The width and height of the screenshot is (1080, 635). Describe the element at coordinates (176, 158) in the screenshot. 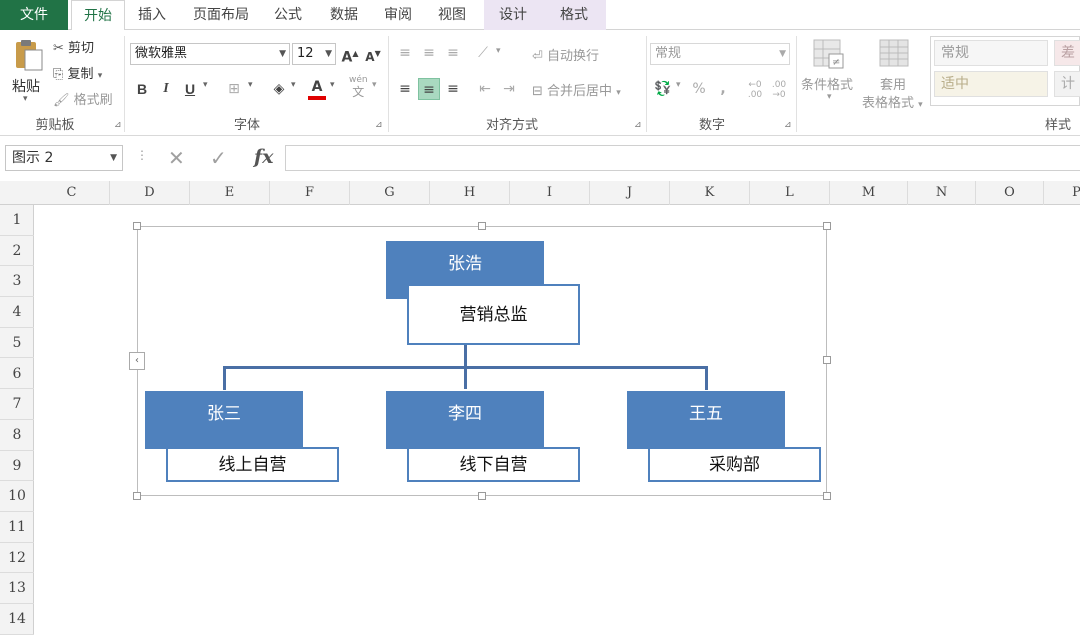

I see `cancel-icon: ✕` at that location.